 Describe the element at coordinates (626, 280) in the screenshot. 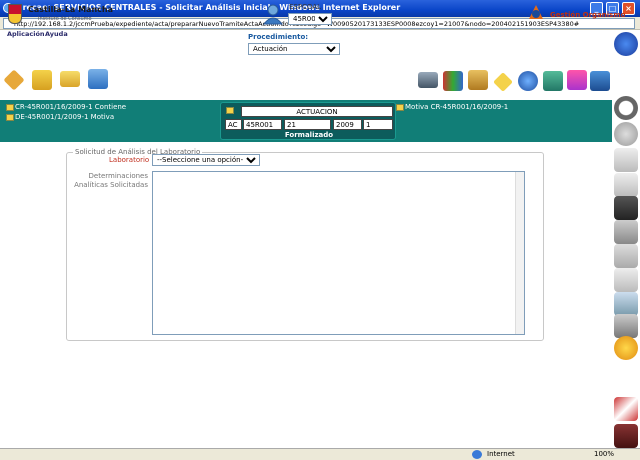

I see `documents-icon` at that location.